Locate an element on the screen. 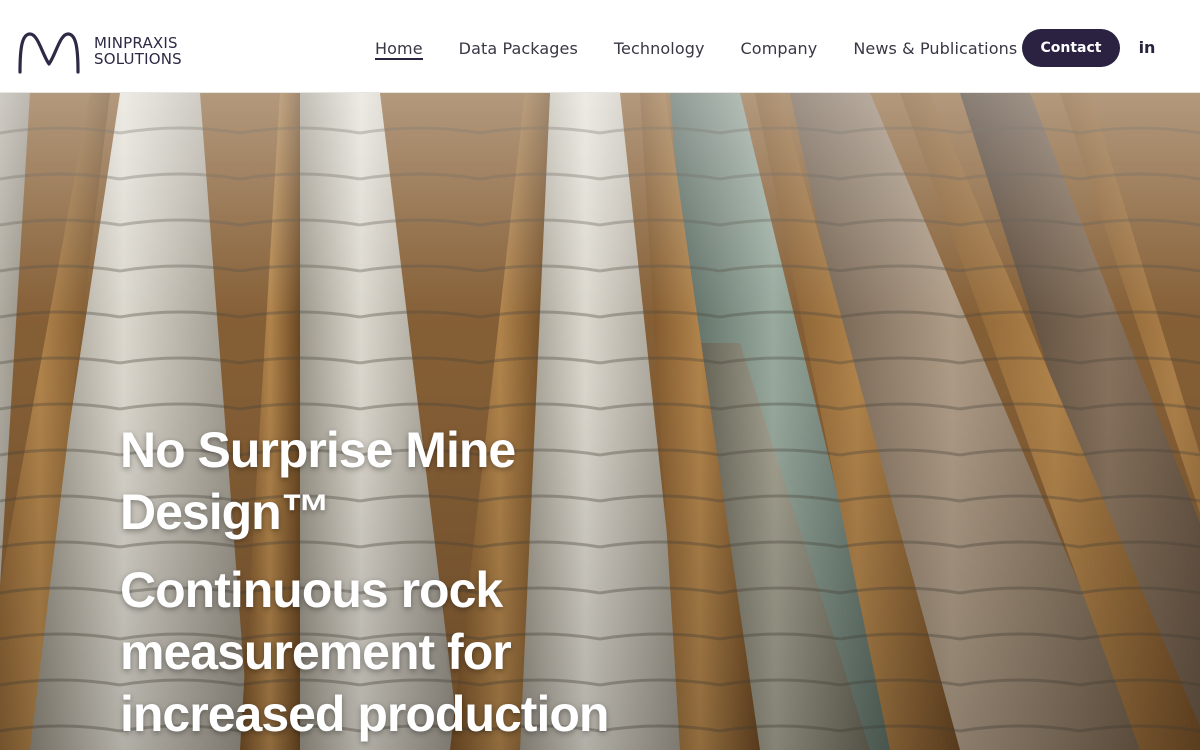 This screenshot has width=1200, height=750. brand-name-line1: MINPRAXIS is located at coordinates (136, 43).